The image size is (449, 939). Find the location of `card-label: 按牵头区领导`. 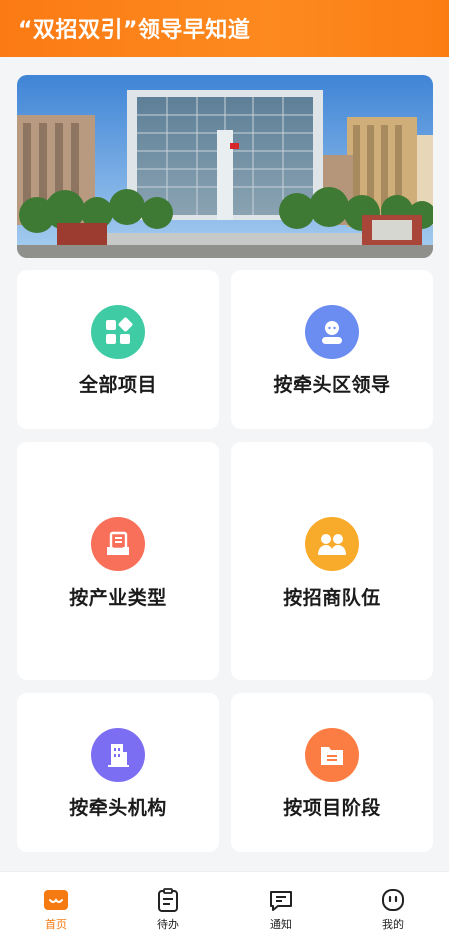

card-label: 按牵头区领导 is located at coordinates (332, 385).